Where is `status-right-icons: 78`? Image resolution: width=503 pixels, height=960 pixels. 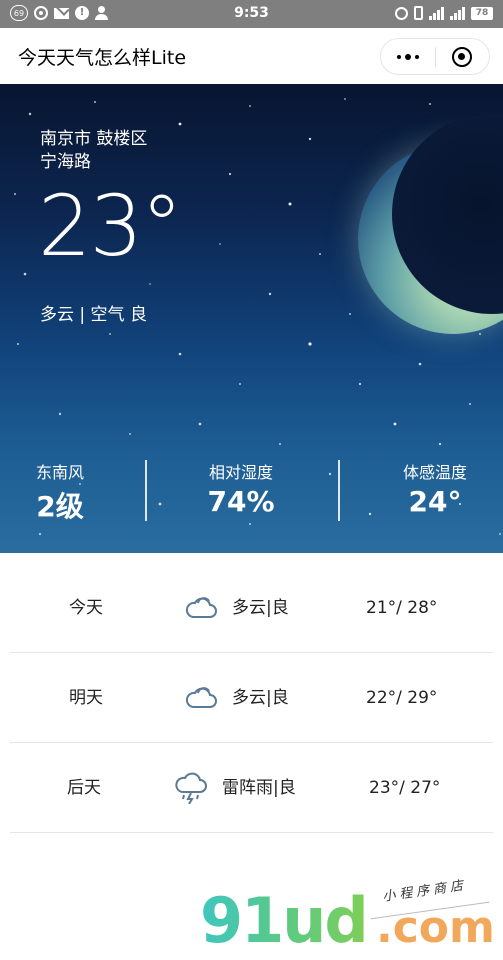 status-right-icons: 78 is located at coordinates (444, 13).